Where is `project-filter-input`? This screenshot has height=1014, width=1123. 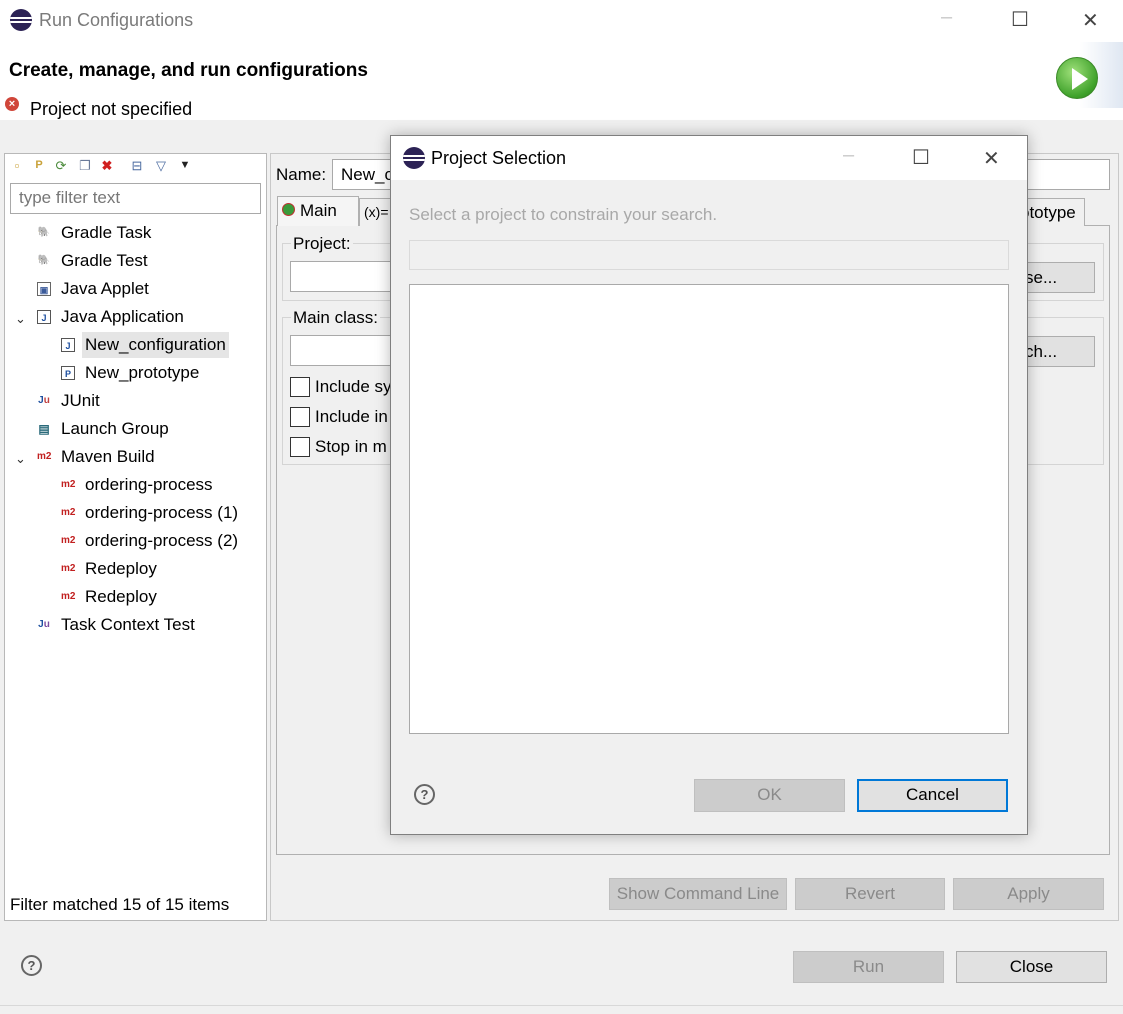
project-filter-input is located at coordinates (709, 255).